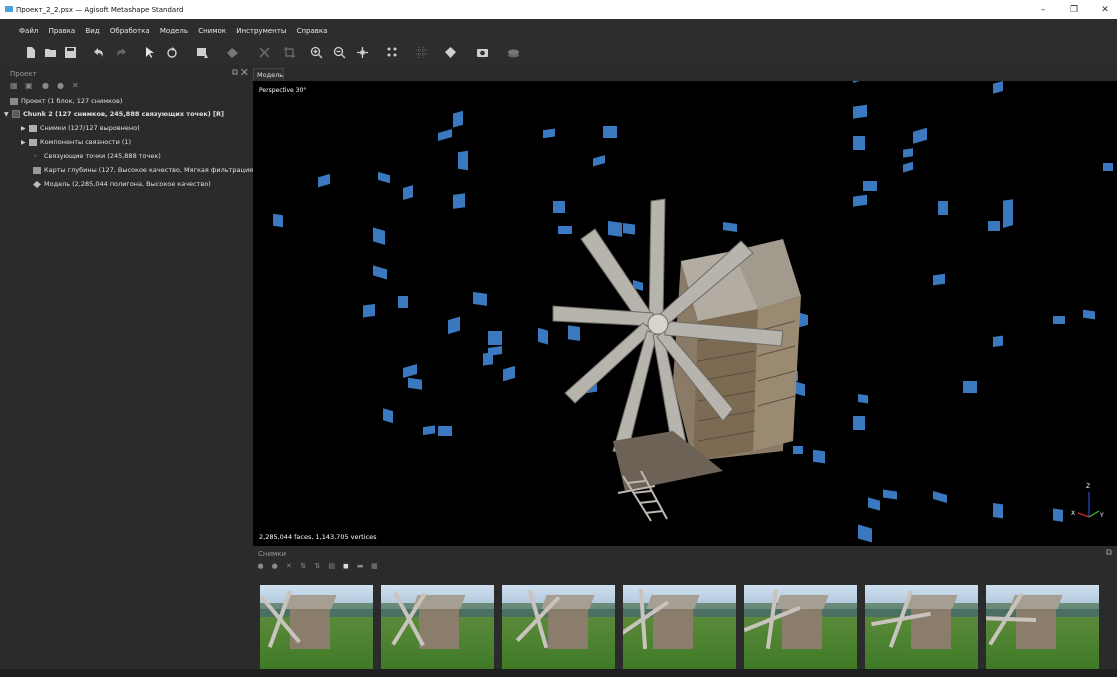  What do you see at coordinates (482, 52) in the screenshot?
I see `camera-icon` at bounding box center [482, 52].